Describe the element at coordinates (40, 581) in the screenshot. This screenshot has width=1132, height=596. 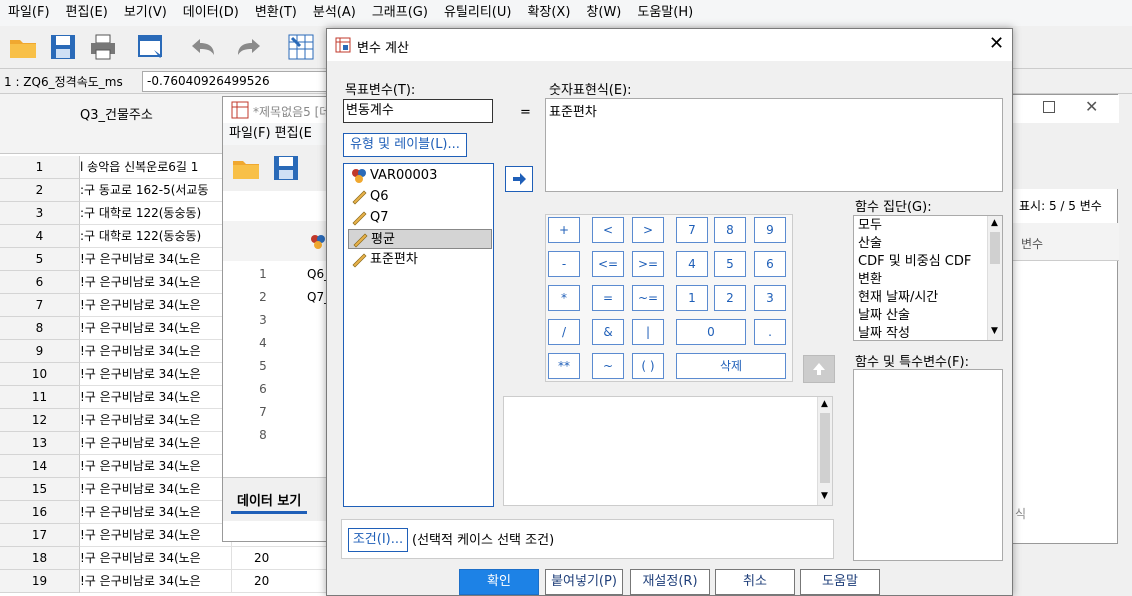
I see `row-number: 19` at that location.